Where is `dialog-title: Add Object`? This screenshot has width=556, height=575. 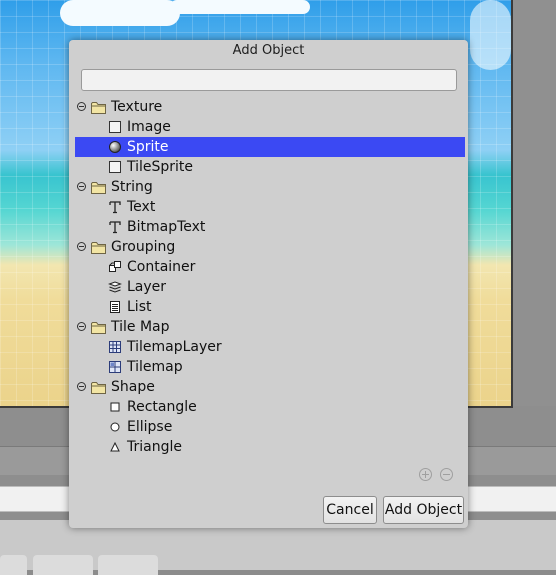
dialog-title: Add Object is located at coordinates (268, 50).